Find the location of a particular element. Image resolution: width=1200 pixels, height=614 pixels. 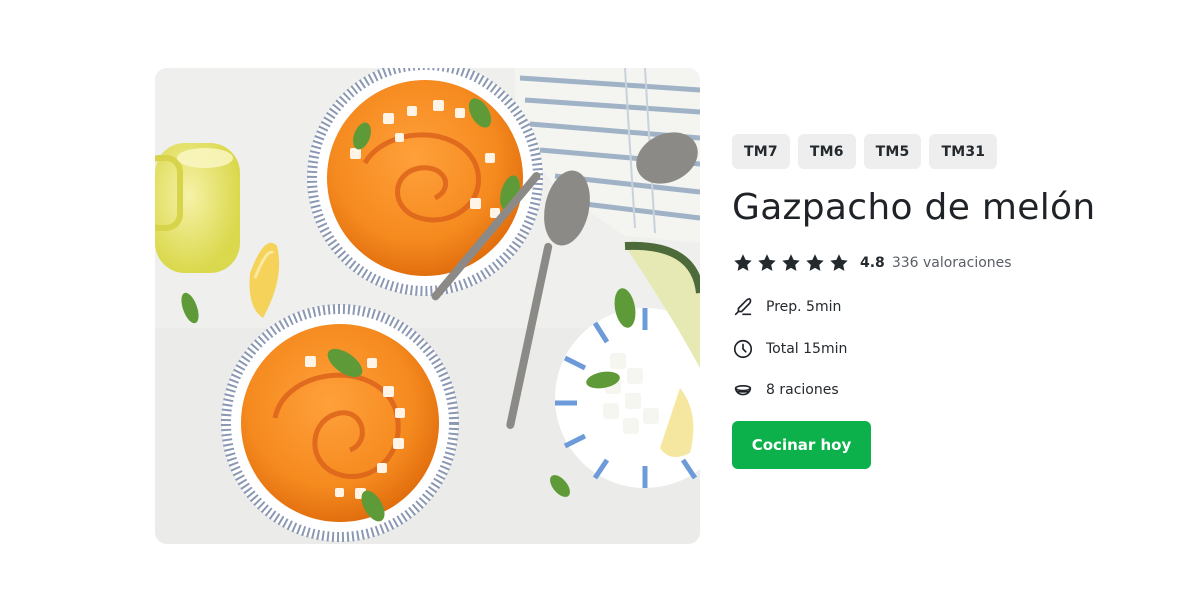

tag-tm5: TM5 is located at coordinates (892, 151).